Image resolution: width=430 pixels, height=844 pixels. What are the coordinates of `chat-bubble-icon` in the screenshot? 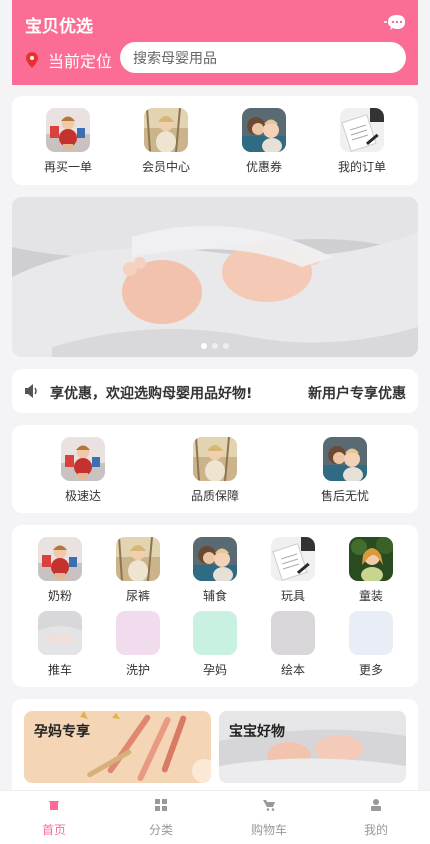 It's located at (395, 22).